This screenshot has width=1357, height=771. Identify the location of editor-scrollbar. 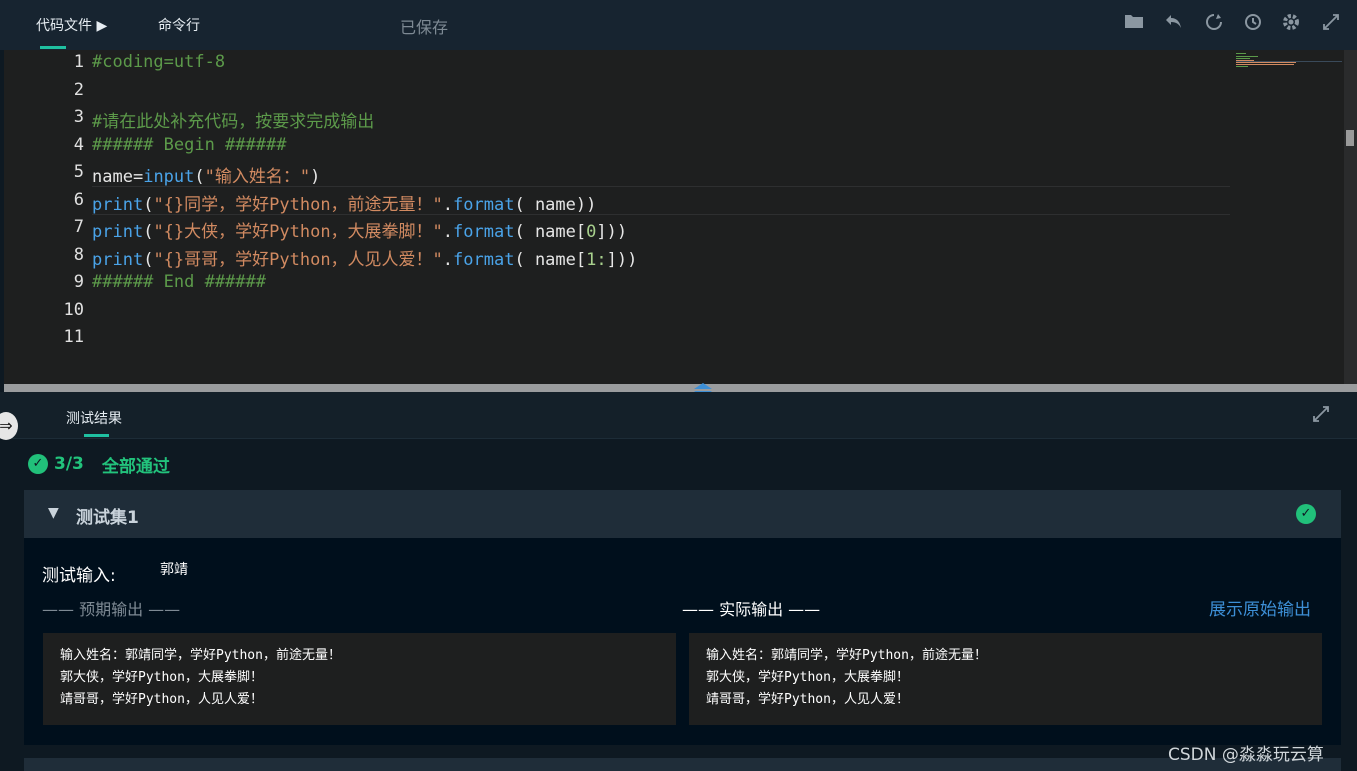
(1350, 217).